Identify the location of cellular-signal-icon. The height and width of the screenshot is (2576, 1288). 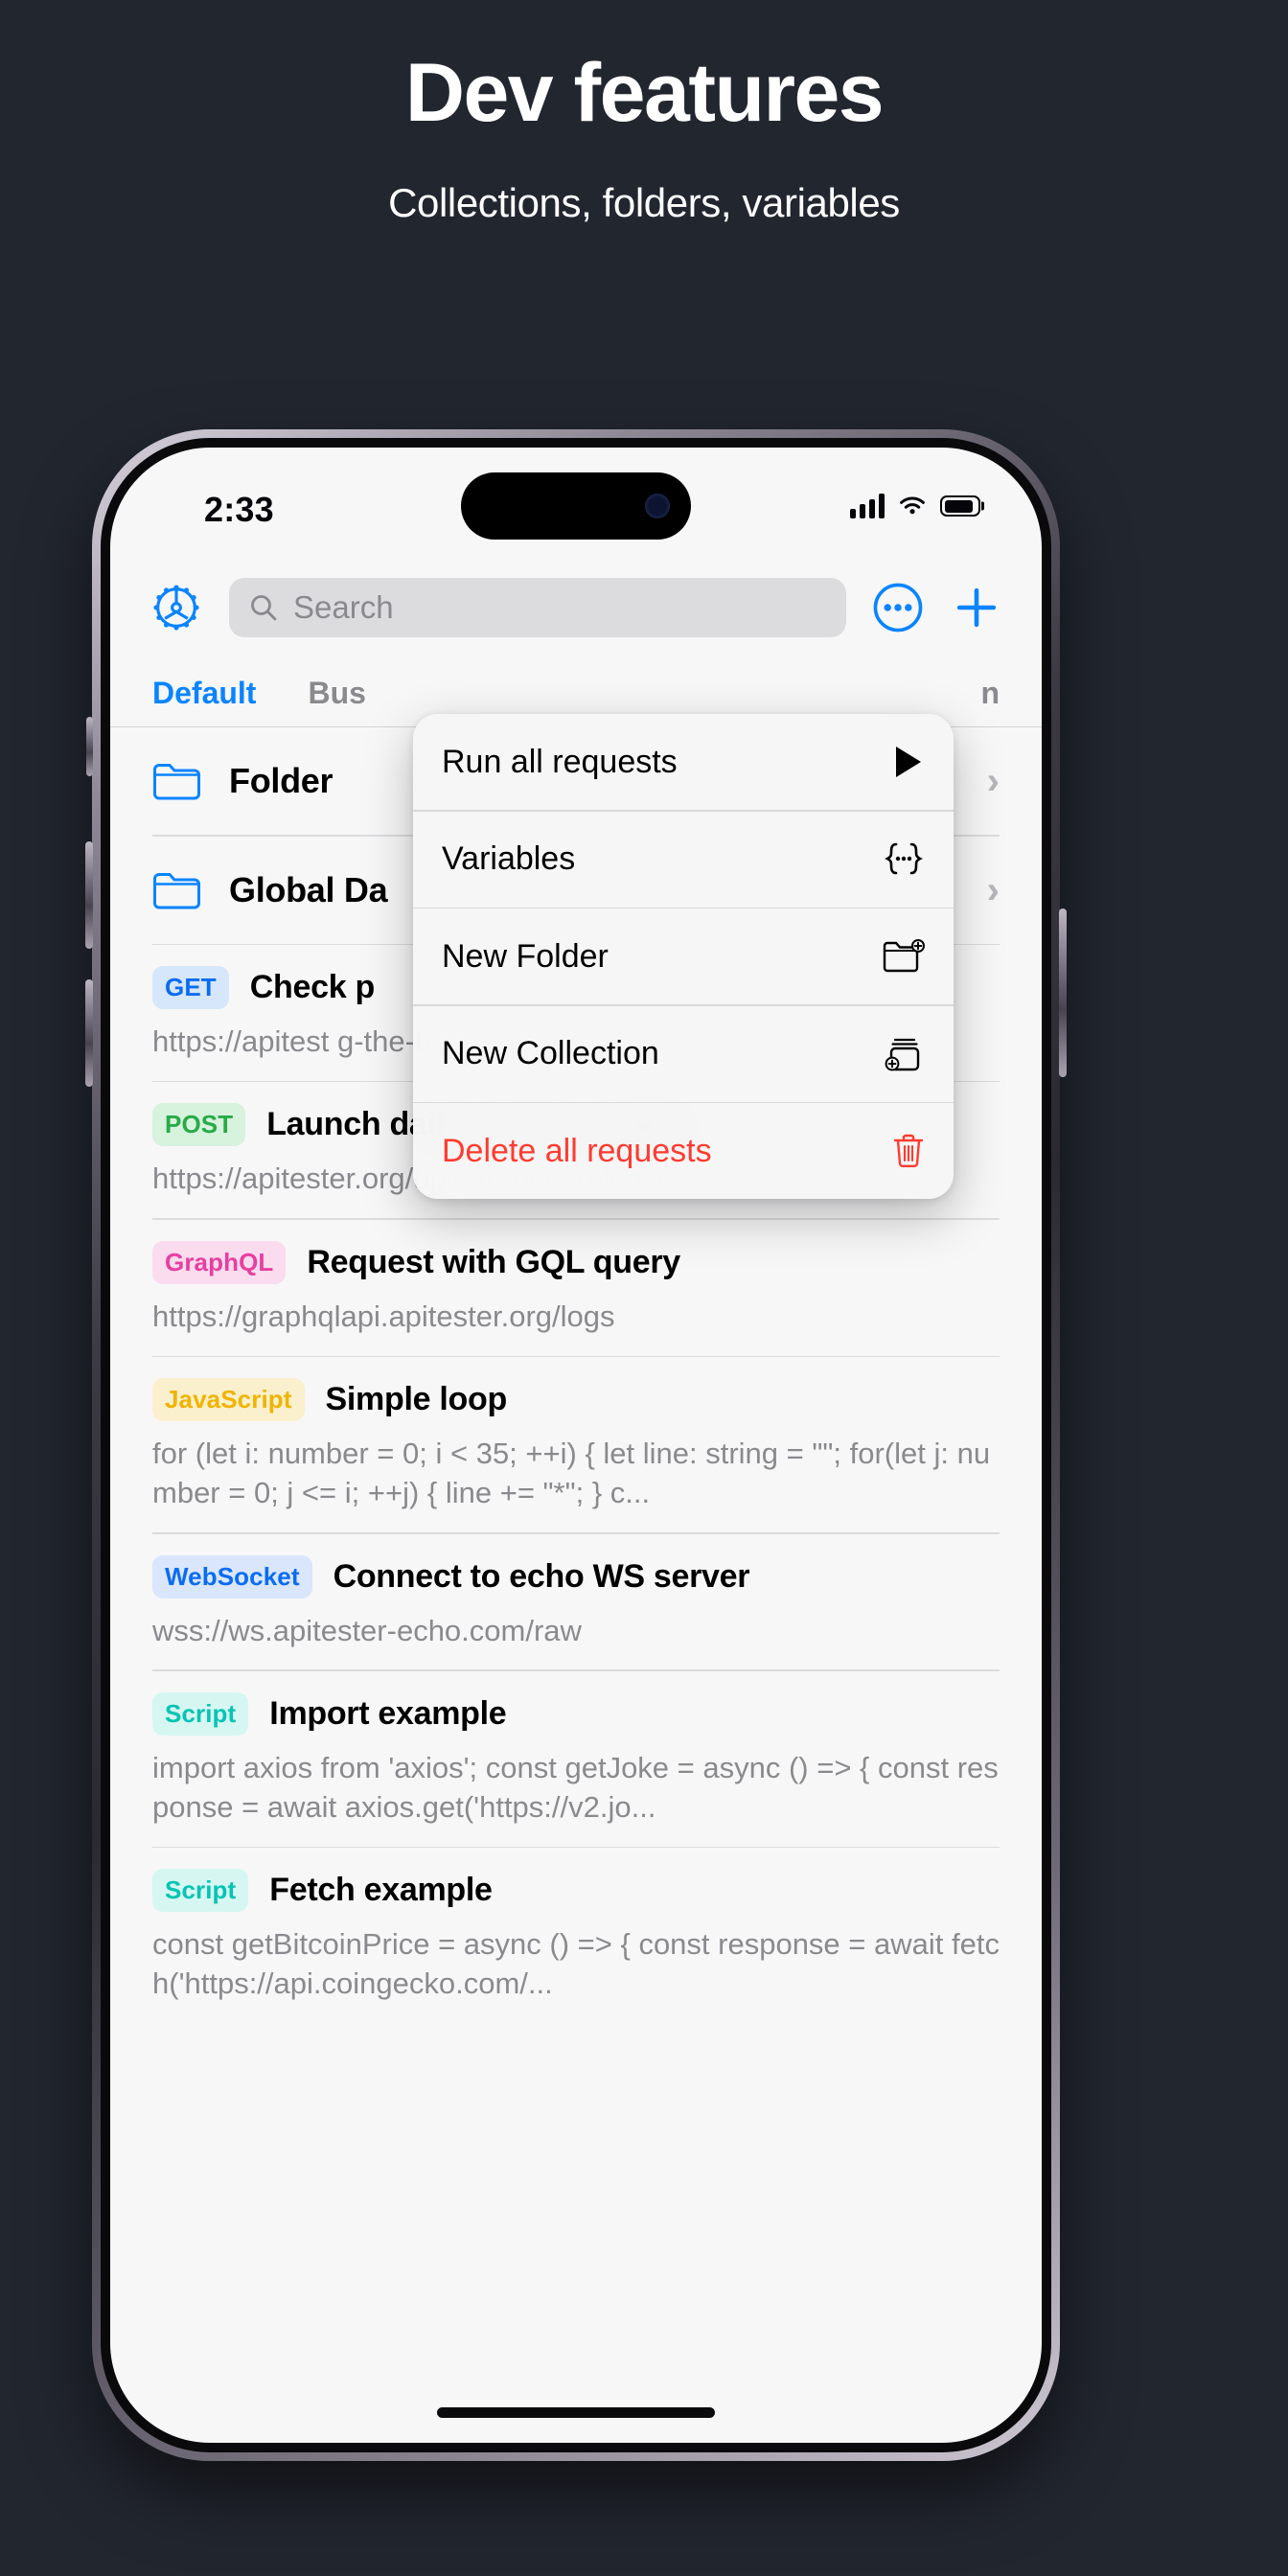
(867, 506).